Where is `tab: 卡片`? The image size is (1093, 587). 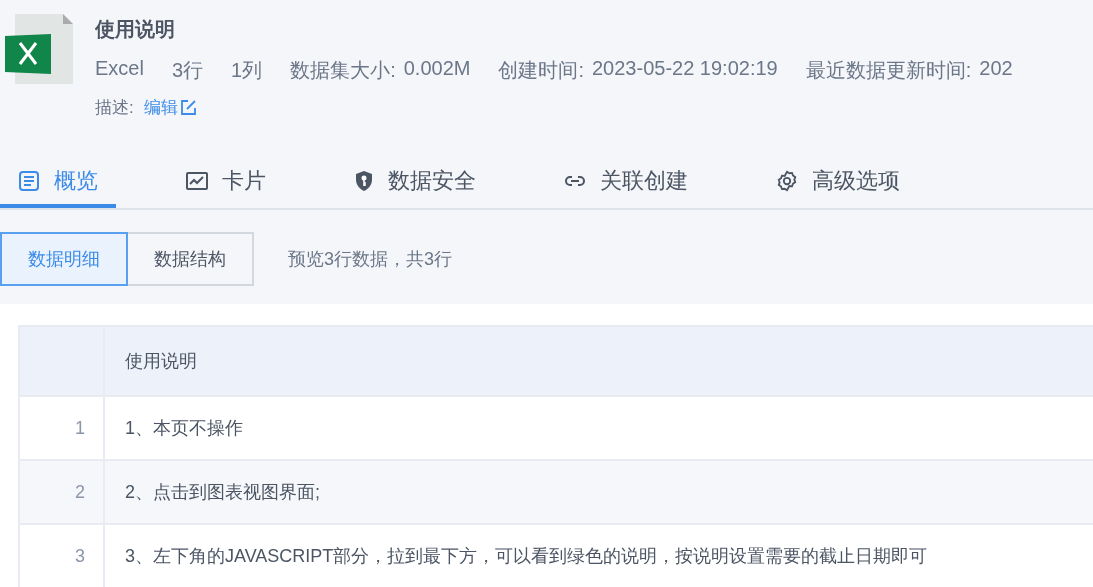 tab: 卡片 is located at coordinates (226, 183).